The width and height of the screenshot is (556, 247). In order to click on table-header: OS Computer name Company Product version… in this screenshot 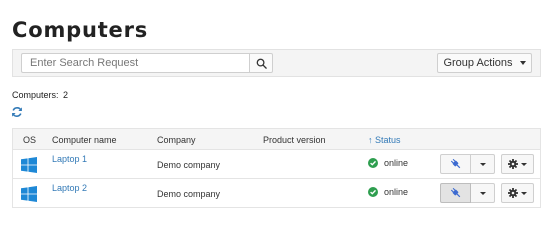, I will do `click(276, 139)`.